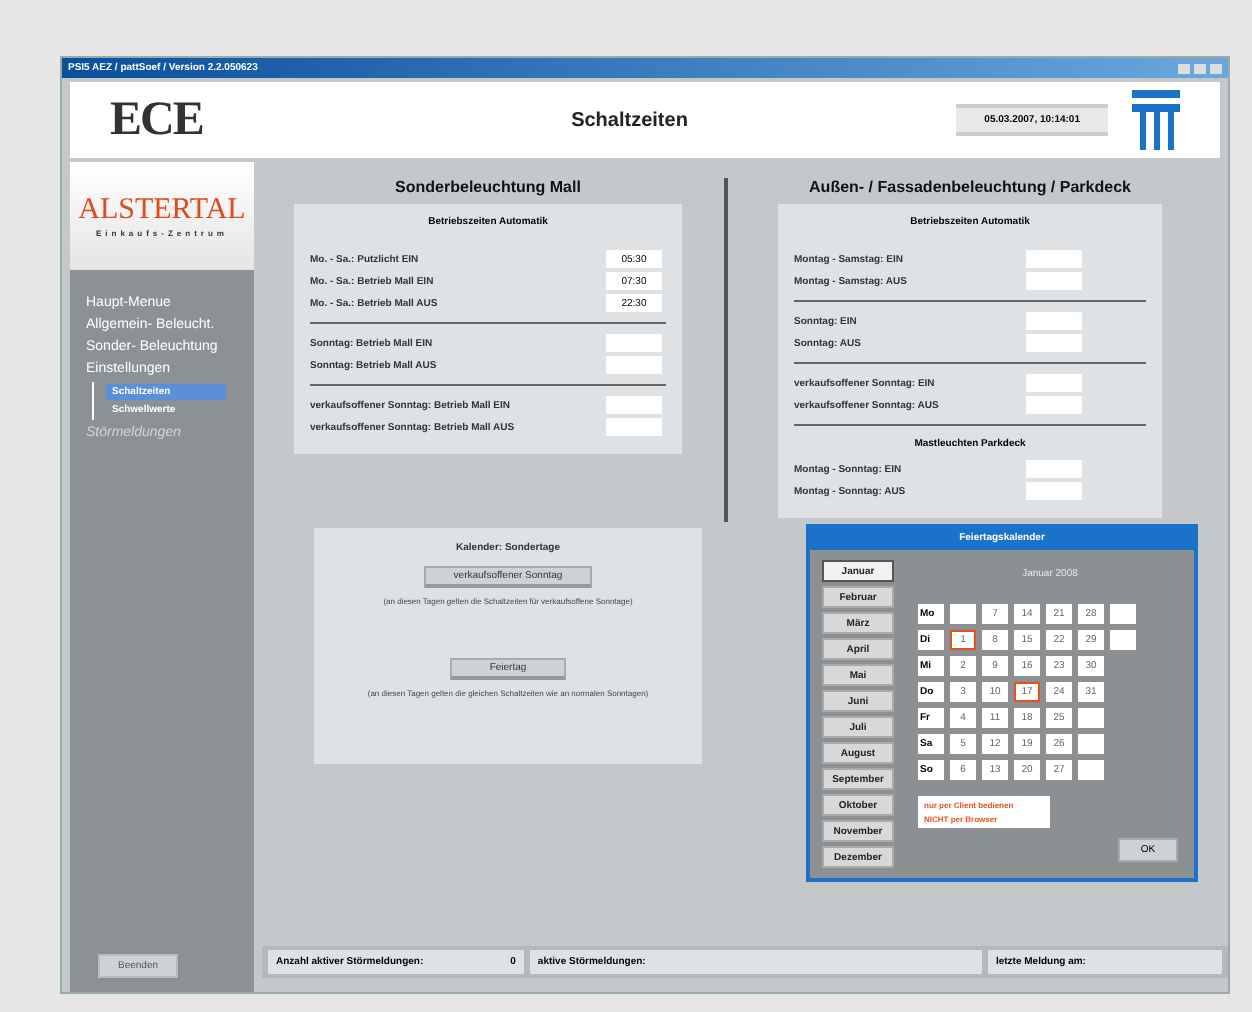  Describe the element at coordinates (488, 187) in the screenshot. I see `section-title: Sonderbeleuchtung Mall` at that location.